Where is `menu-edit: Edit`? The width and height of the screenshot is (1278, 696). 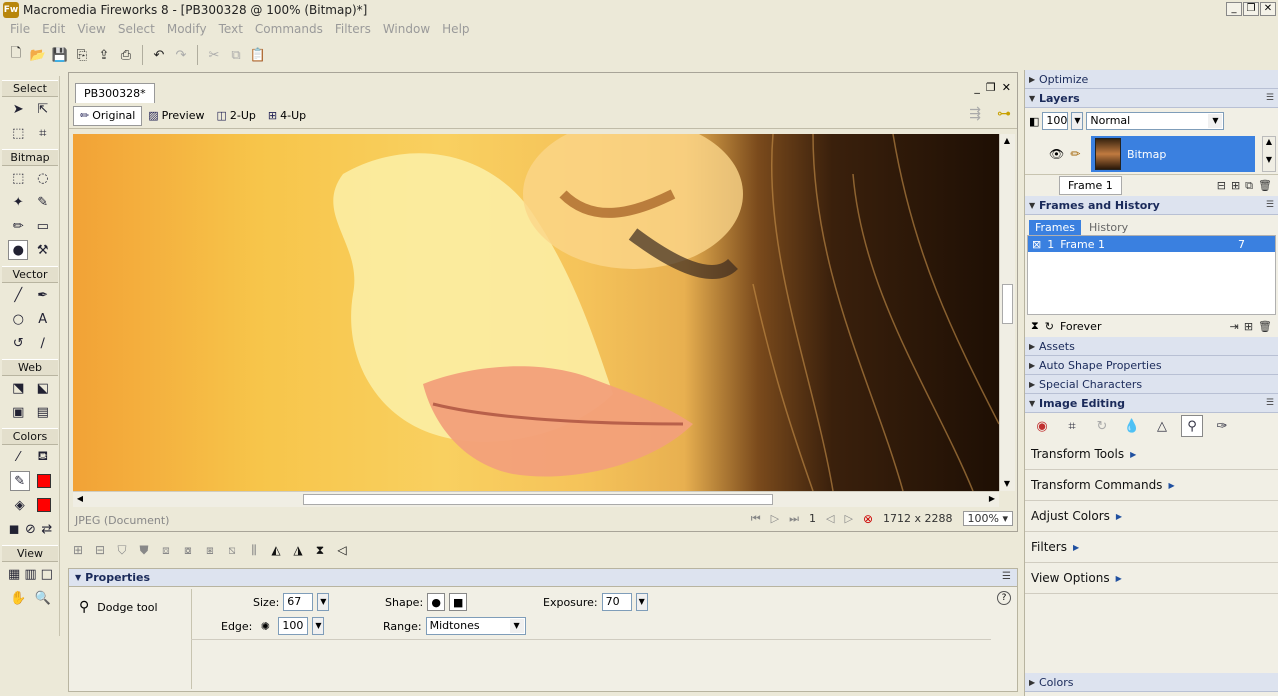 menu-edit: Edit is located at coordinates (53, 29).